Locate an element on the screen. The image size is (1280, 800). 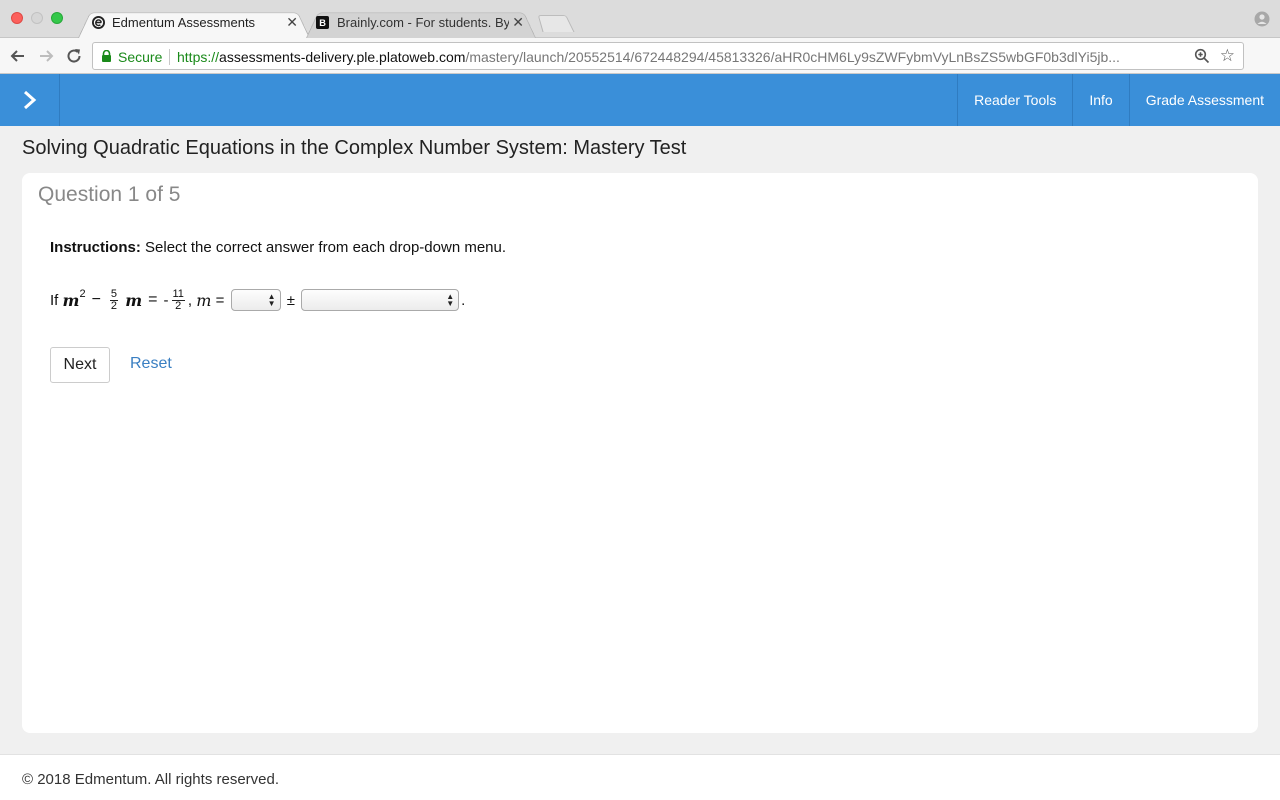
window-minimize-button is located at coordinates (37, 18).